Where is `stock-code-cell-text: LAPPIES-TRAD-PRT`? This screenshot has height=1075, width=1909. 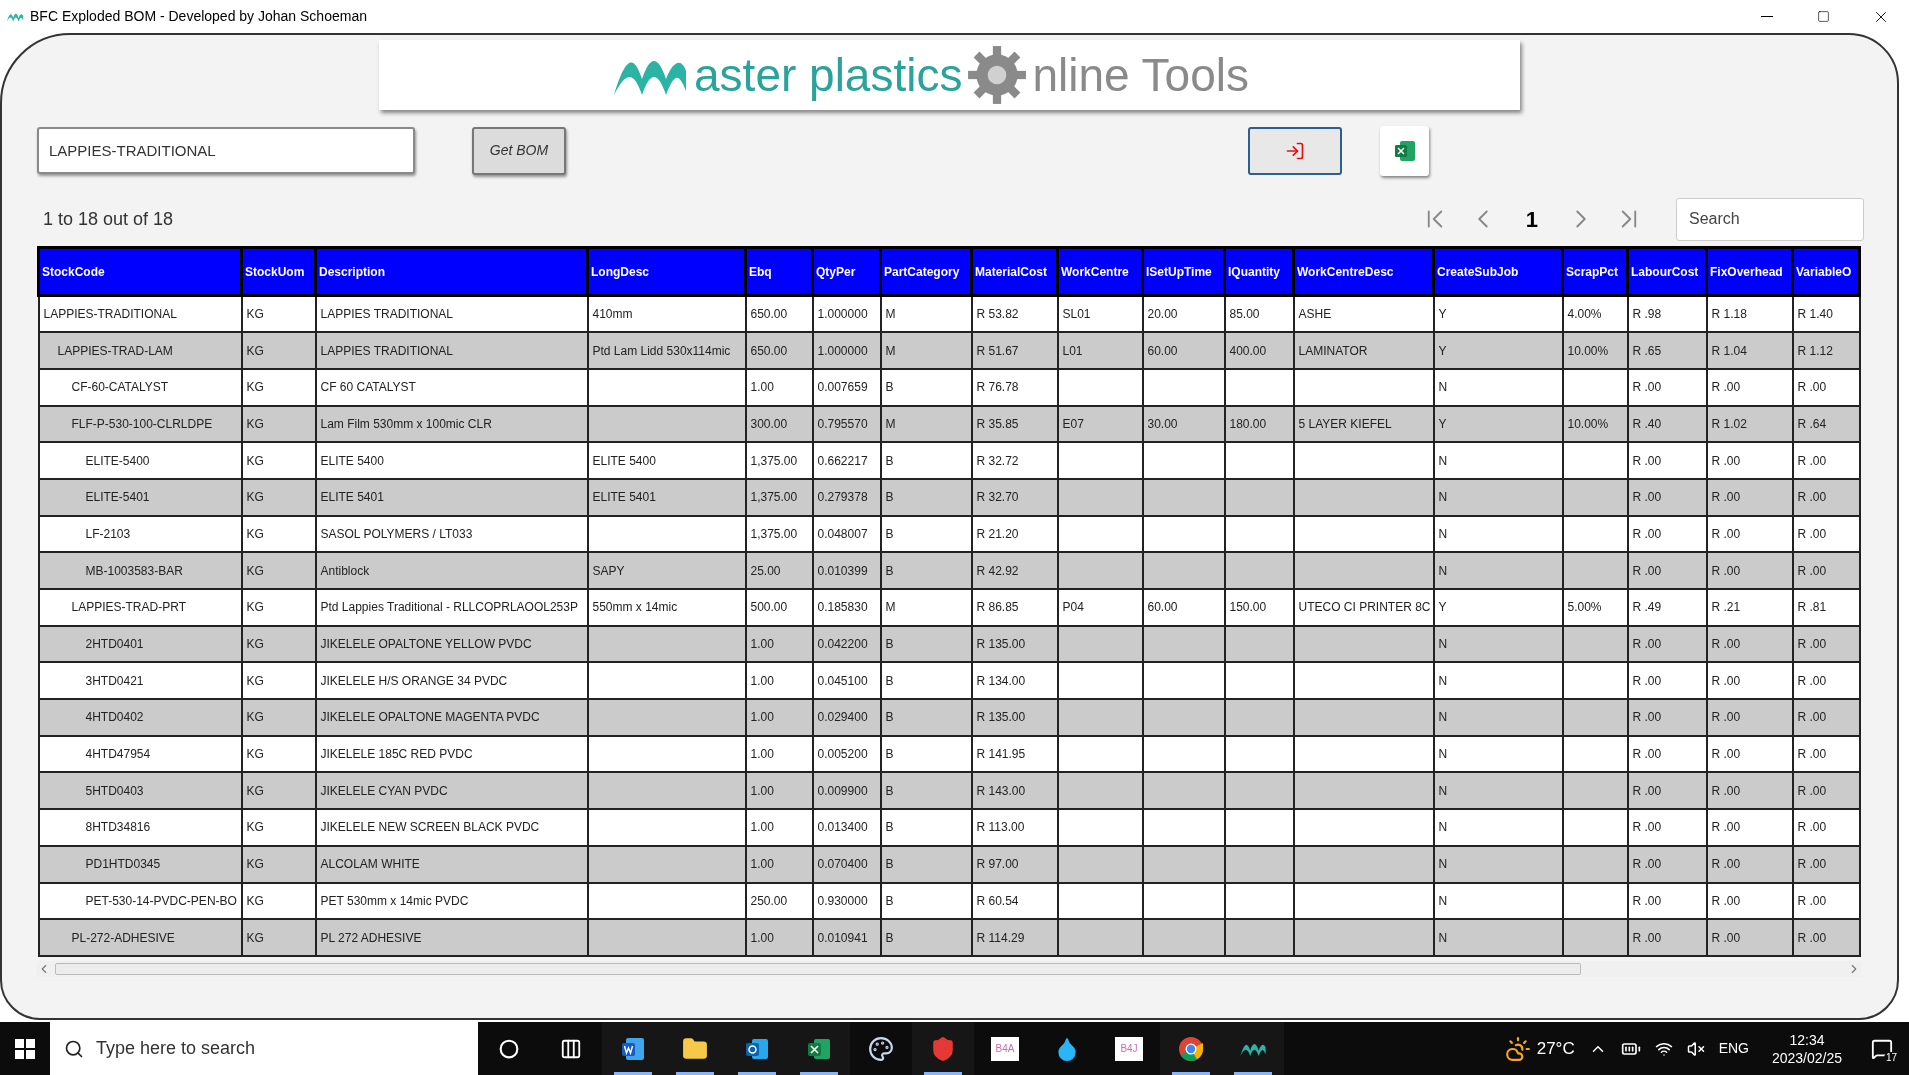 stock-code-cell-text: LAPPIES-TRAD-PRT is located at coordinates (128, 607).